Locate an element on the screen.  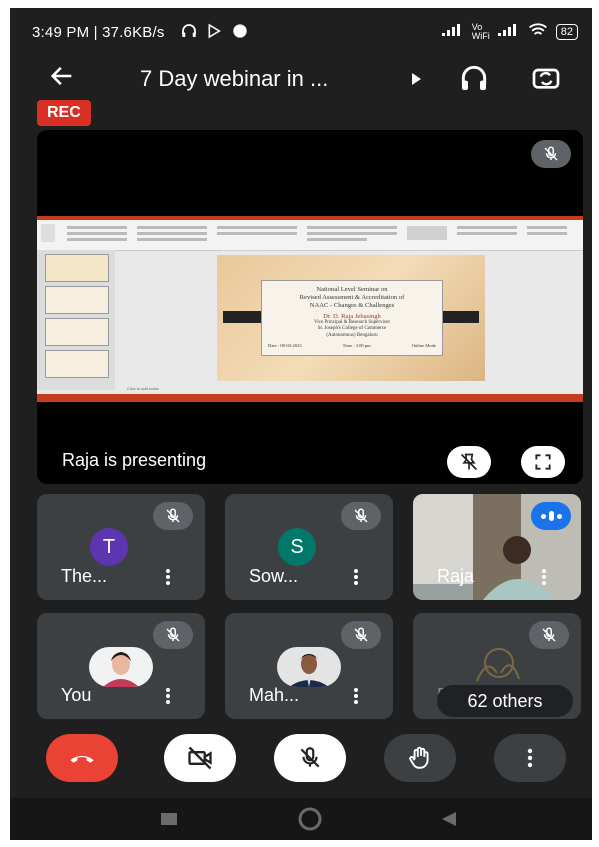
slide-thumbnails is located at coordinates (76, 320).